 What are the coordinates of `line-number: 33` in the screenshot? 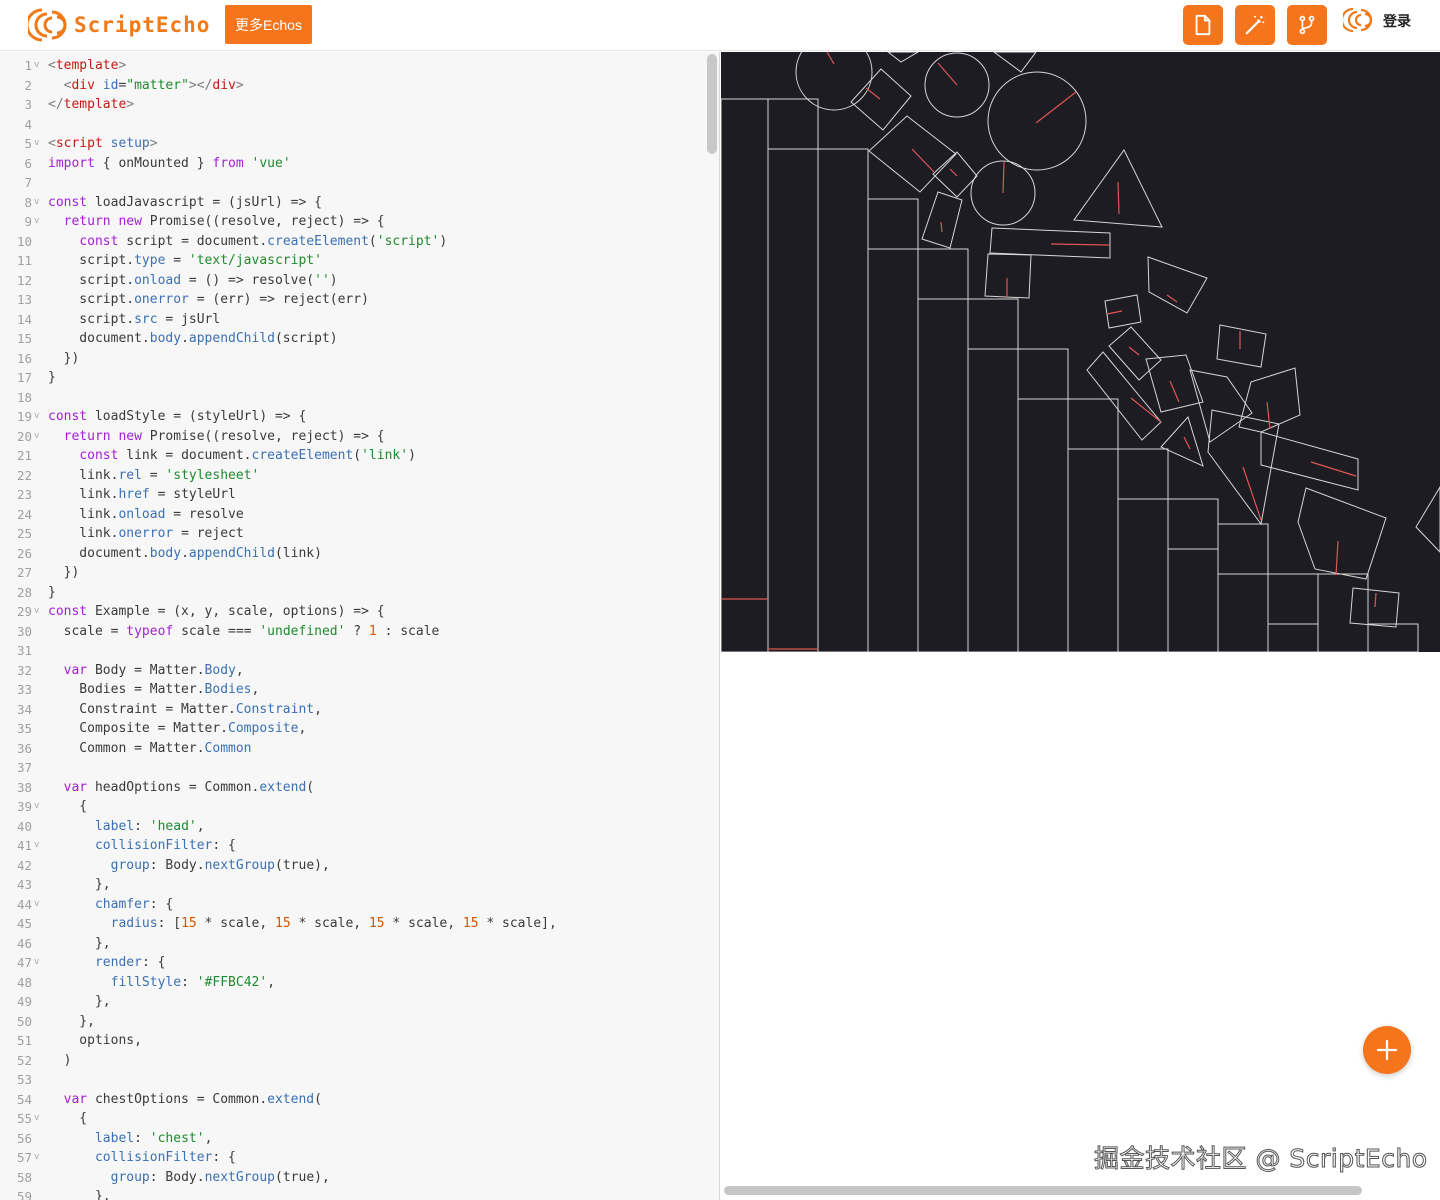 It's located at (24, 689).